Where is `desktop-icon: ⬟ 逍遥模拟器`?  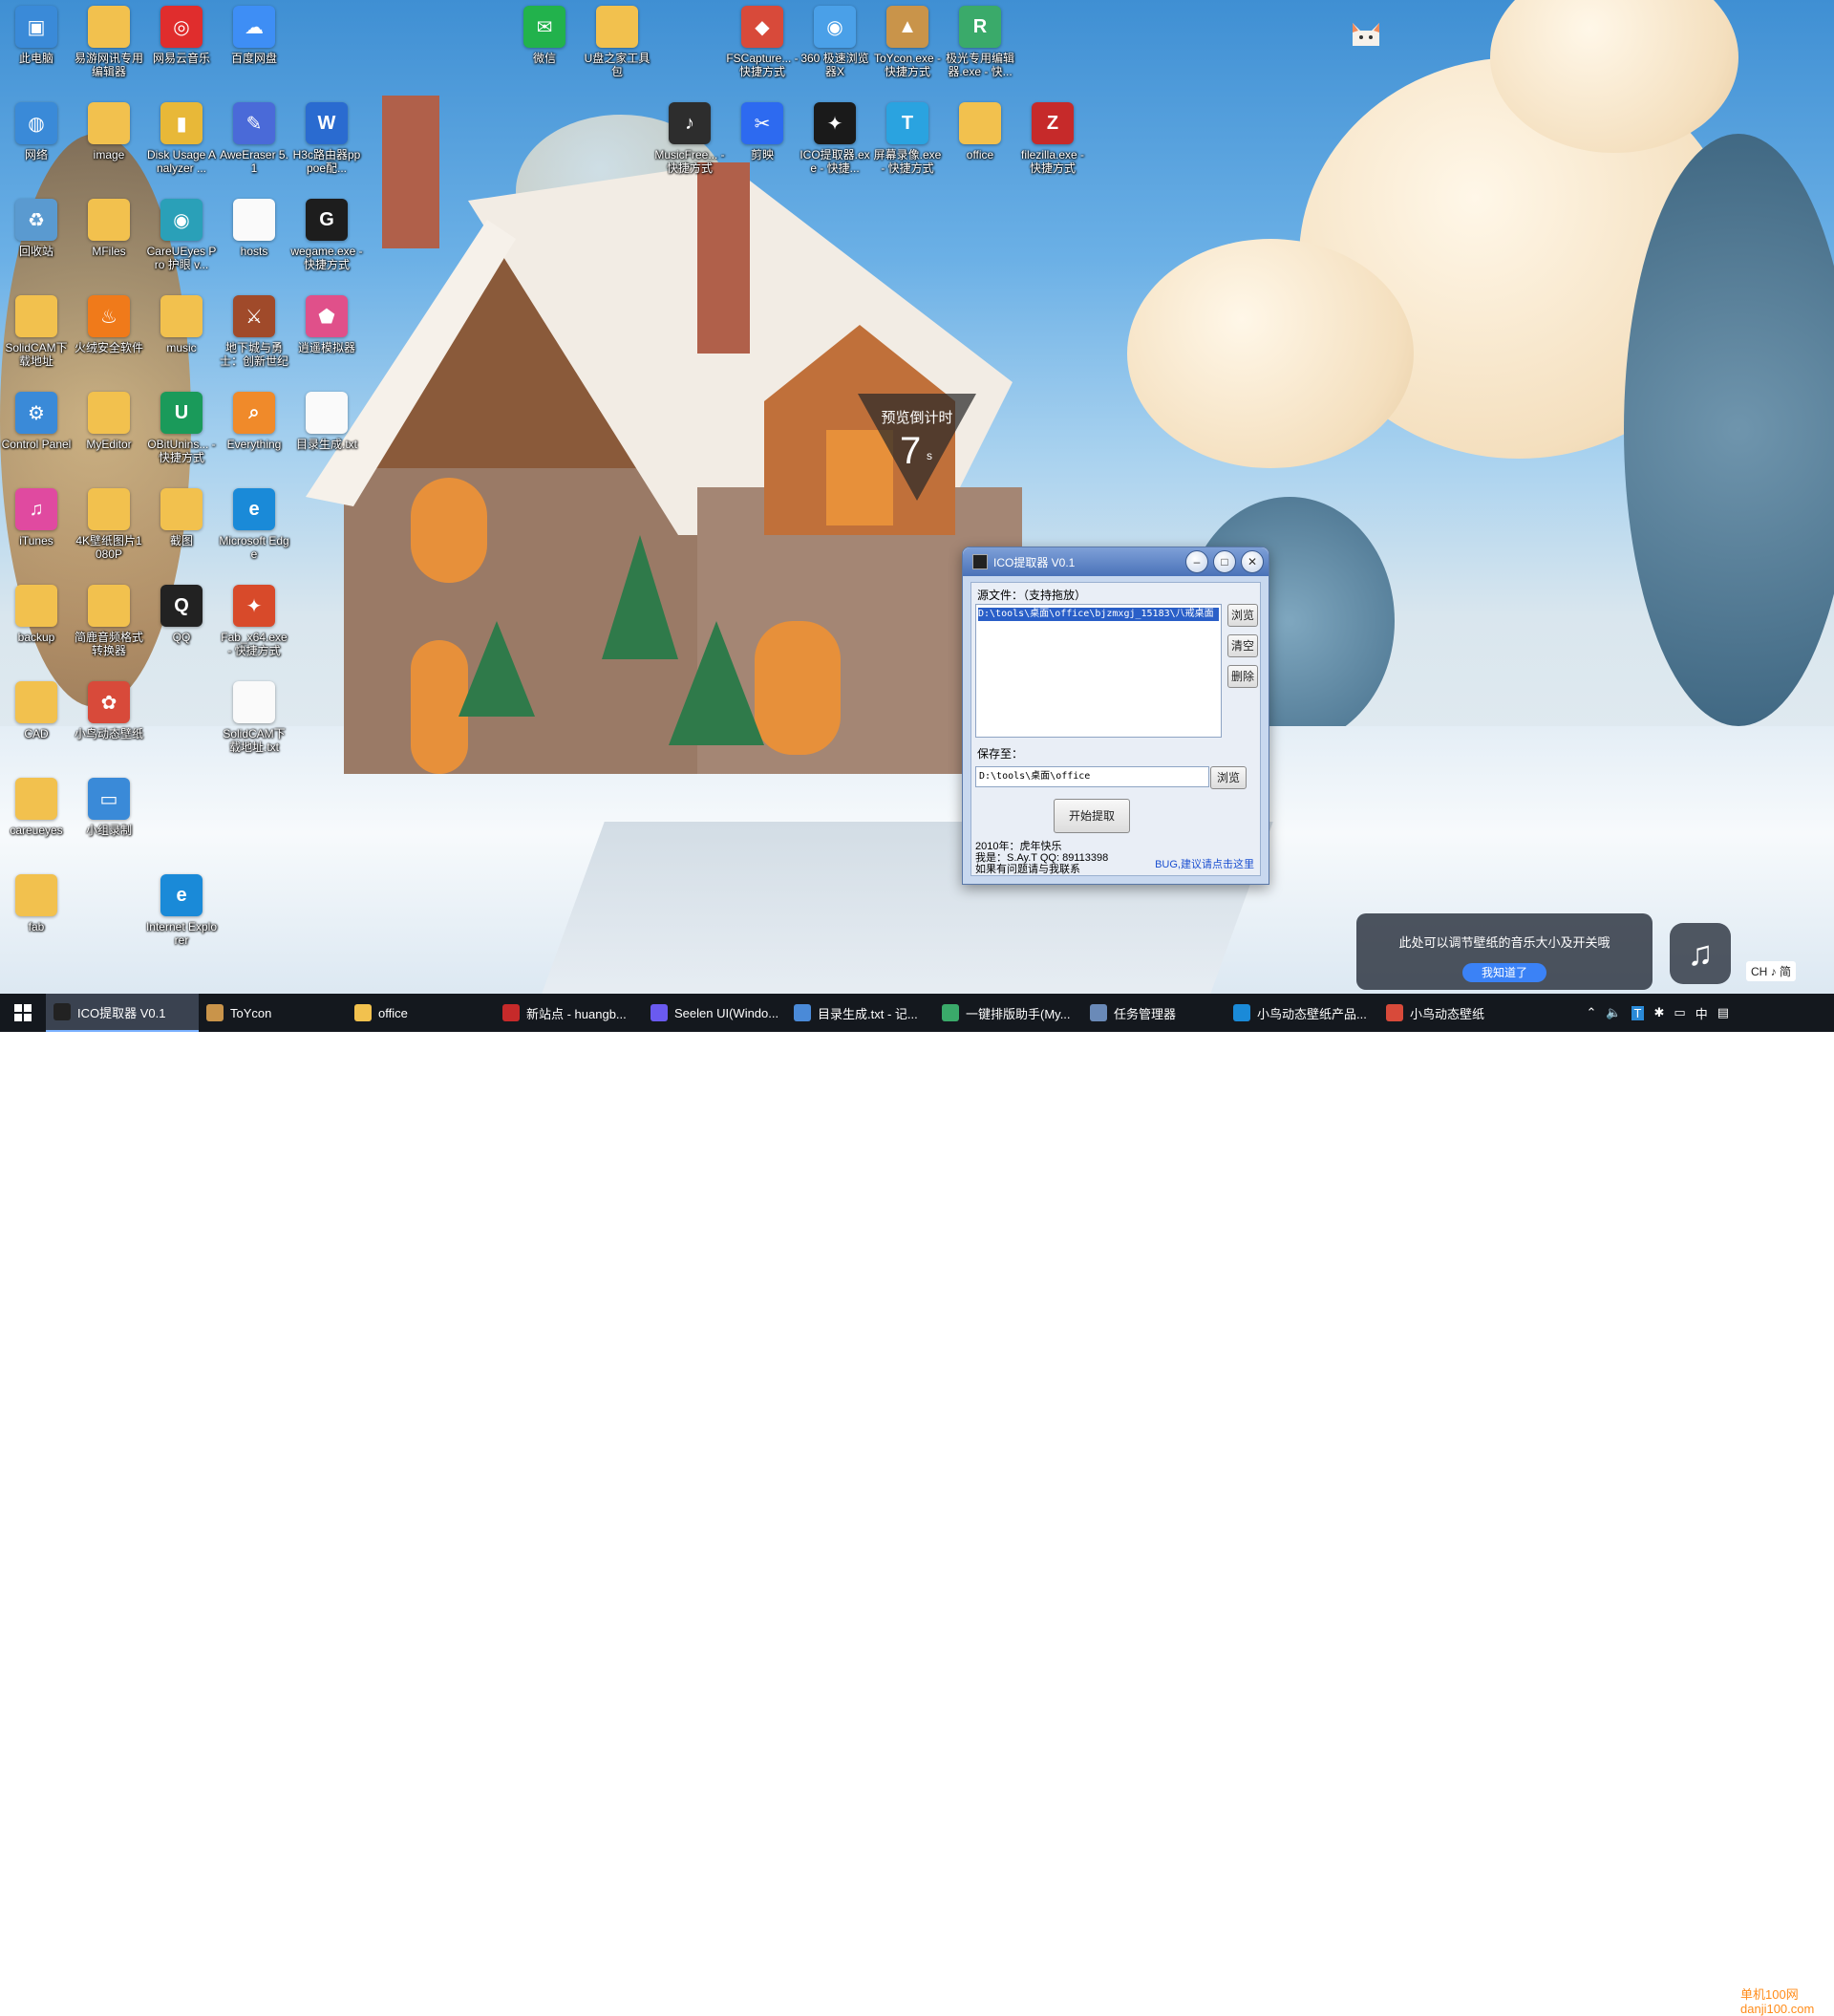
desktop-icon: ⬟ 逍遥模拟器 is located at coordinates (326, 324).